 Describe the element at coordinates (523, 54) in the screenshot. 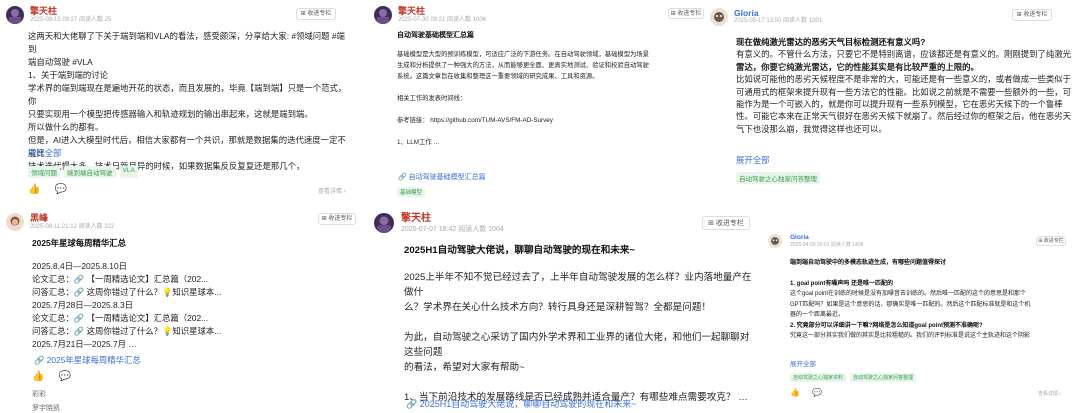

I see `body-line: 基础模型是大型的预训练模型，可适应广泛的下游任务。在自动驾驶领域，基础模型为场景` at that location.